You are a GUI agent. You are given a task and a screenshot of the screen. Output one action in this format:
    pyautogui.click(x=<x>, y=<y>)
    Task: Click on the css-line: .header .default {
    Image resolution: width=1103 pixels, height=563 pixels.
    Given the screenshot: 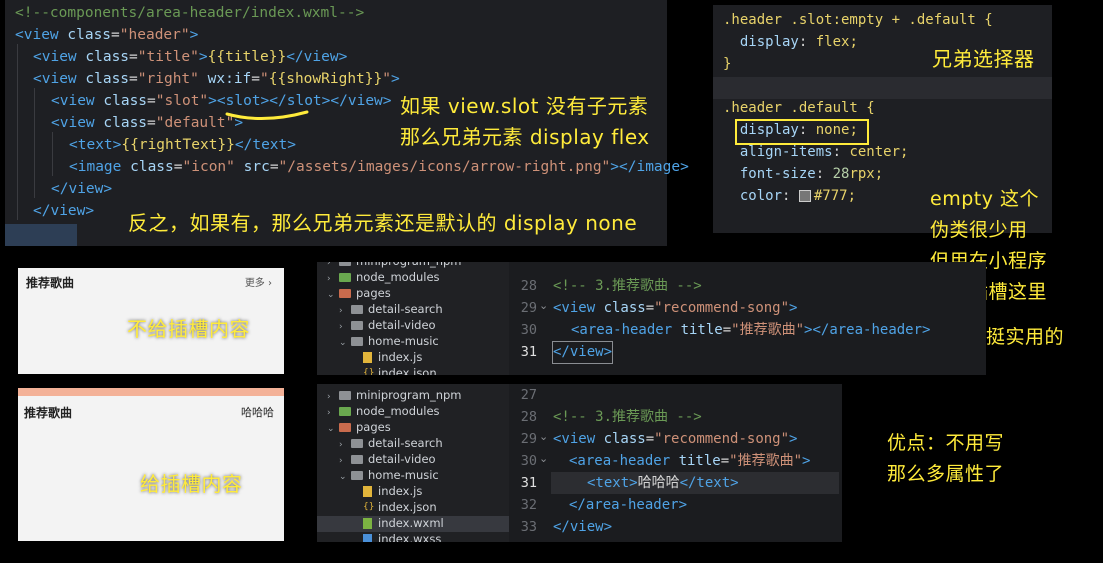 What is the action you would take?
    pyautogui.click(x=799, y=108)
    